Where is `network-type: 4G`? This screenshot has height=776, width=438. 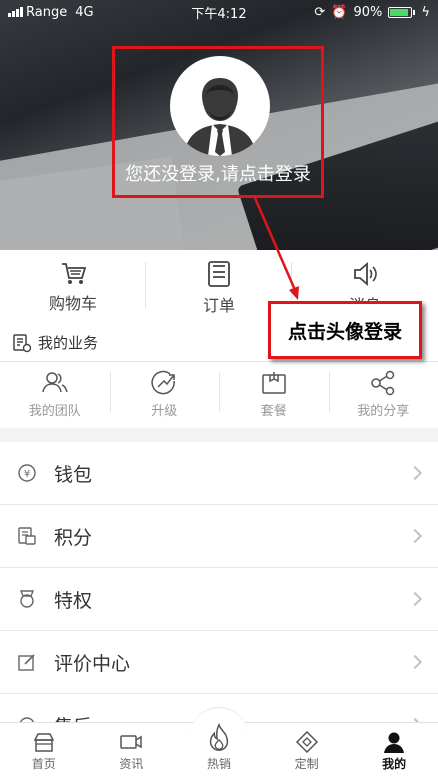
network-type: 4G is located at coordinates (84, 12).